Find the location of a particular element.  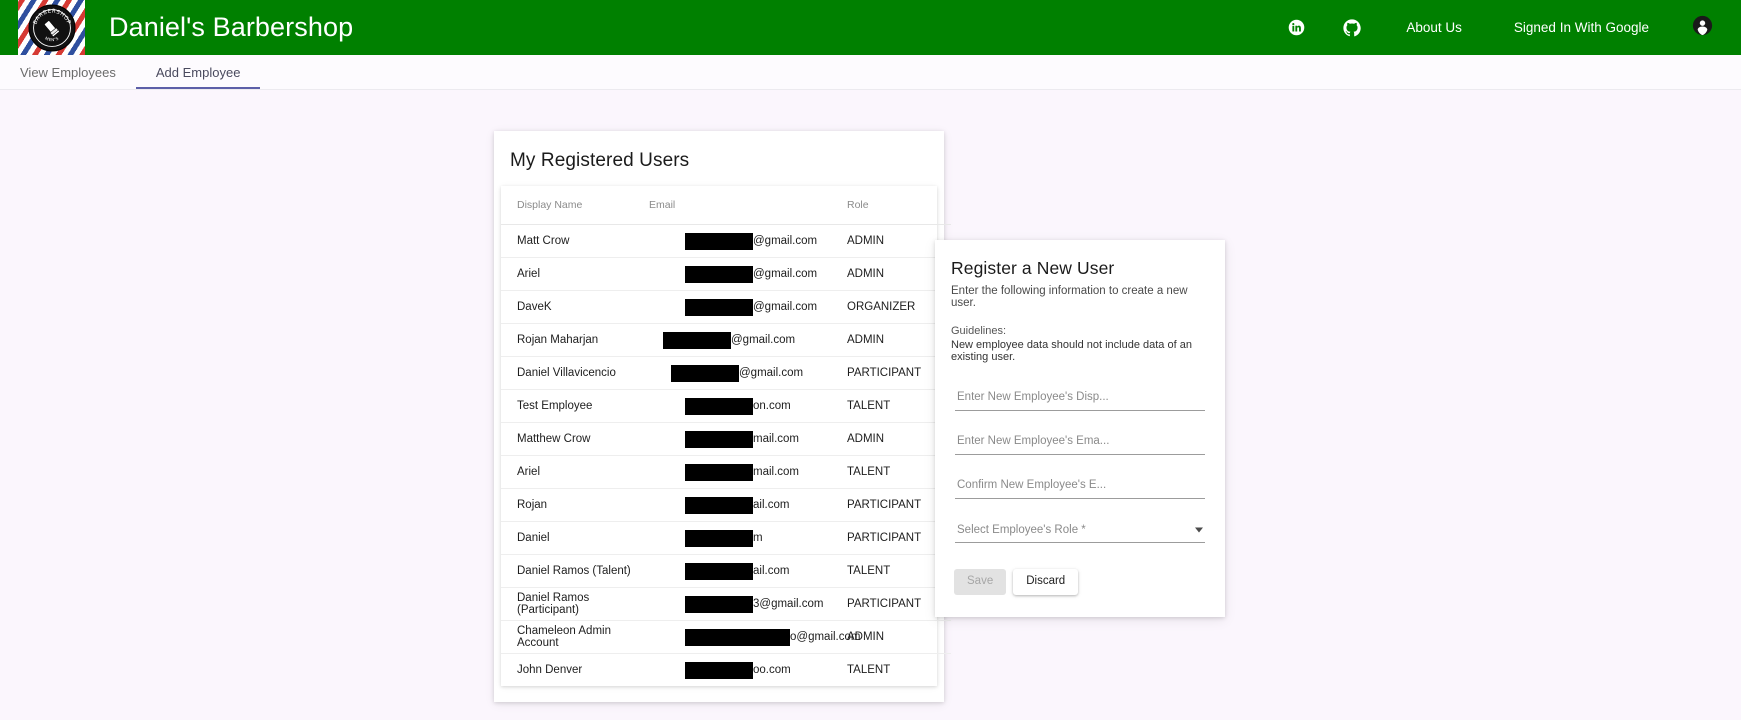

confirm-email-field-wrapper is located at coordinates (1080, 486).